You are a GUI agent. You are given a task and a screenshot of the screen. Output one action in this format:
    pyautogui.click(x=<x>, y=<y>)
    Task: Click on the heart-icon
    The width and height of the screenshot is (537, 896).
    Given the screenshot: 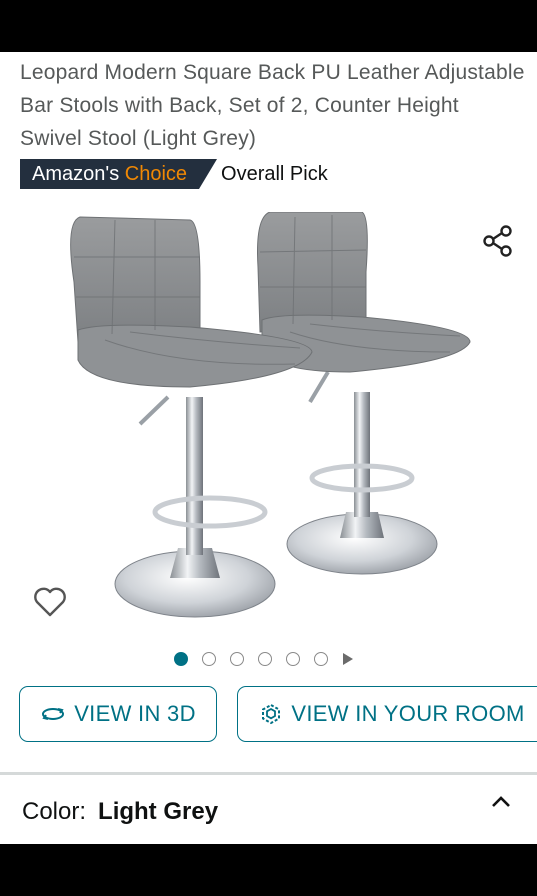 What is the action you would take?
    pyautogui.click(x=50, y=602)
    